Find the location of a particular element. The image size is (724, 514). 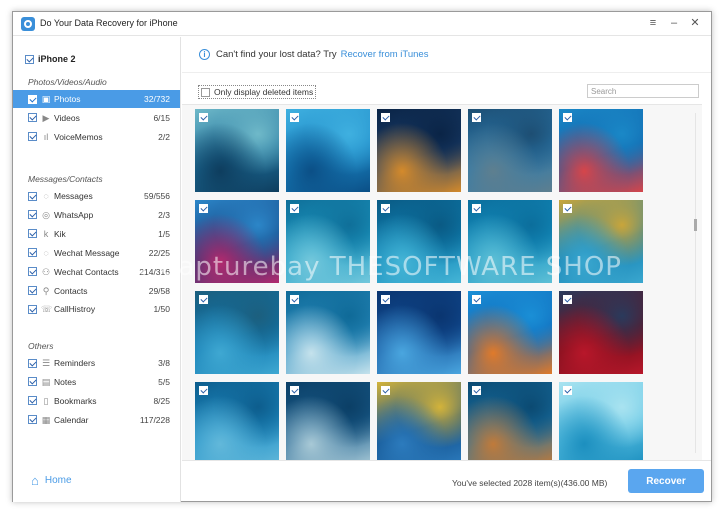

menu-icon: ≡ is located at coordinates (653, 23).